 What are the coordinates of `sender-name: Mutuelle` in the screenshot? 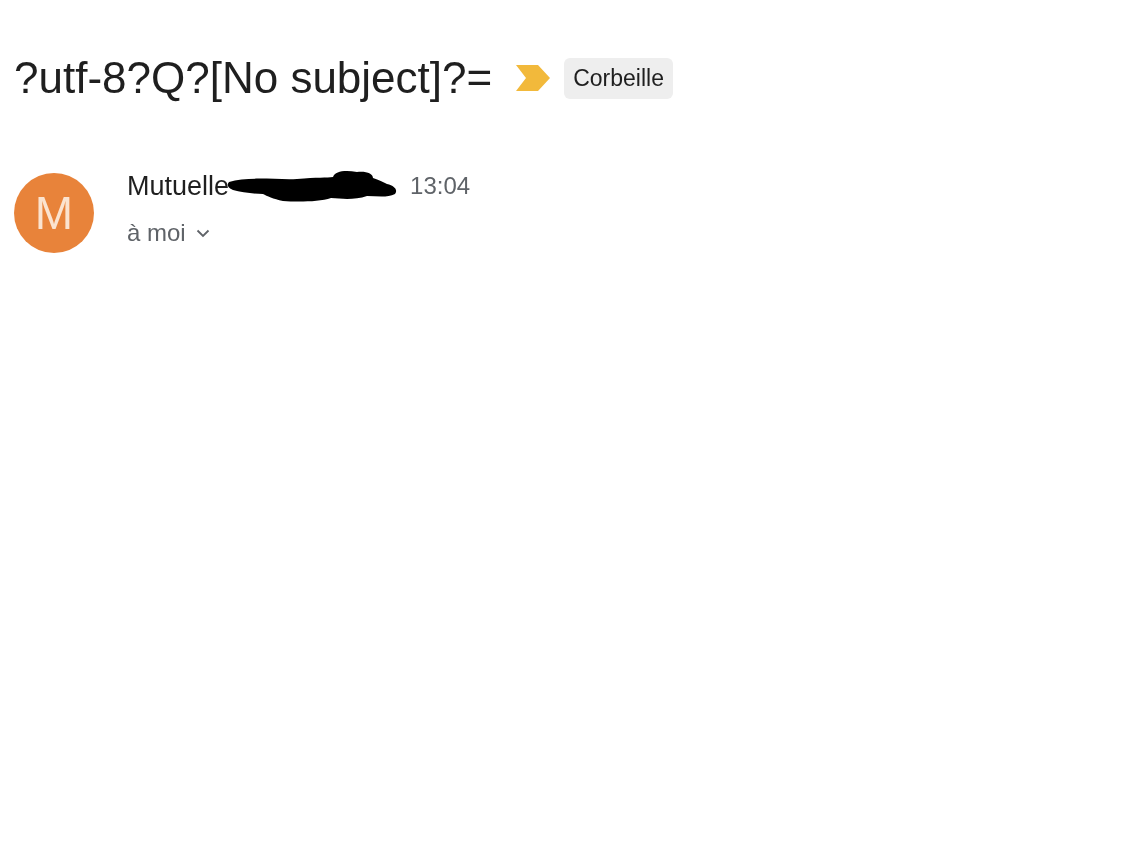 It's located at (178, 186).